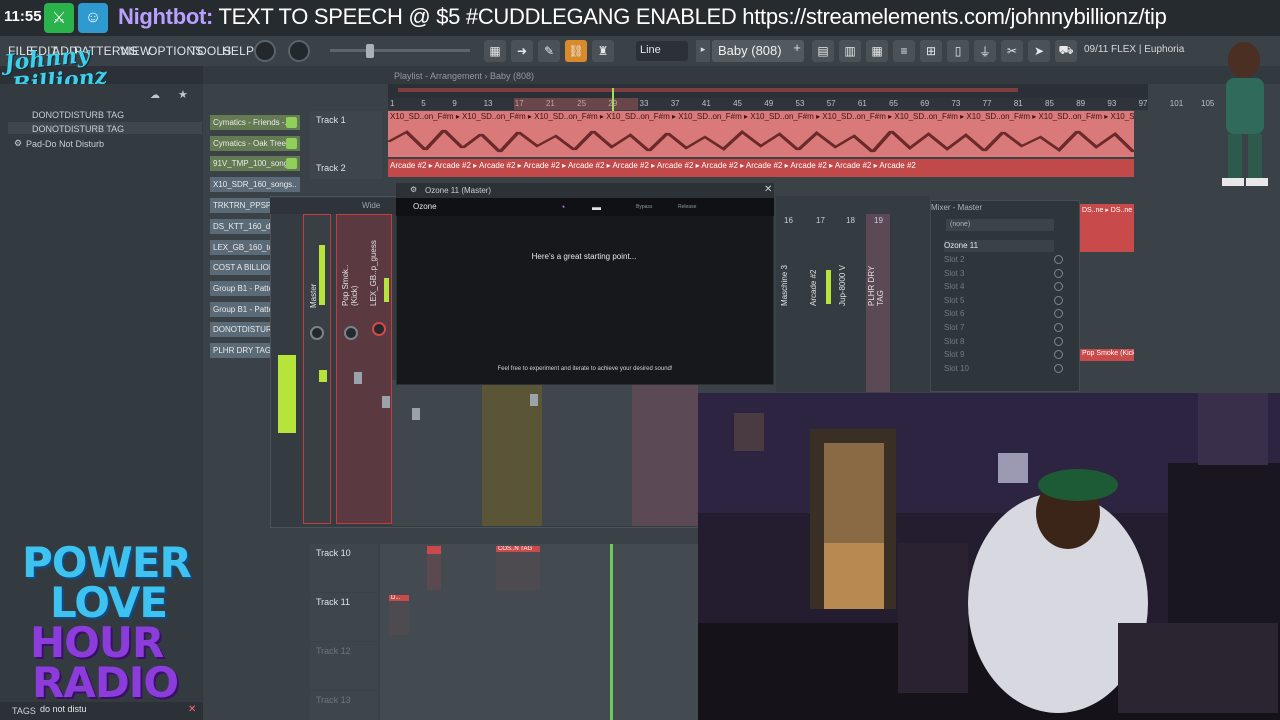 Image resolution: width=1280 pixels, height=720 pixels. I want to click on star-icon: ★, so click(183, 94).